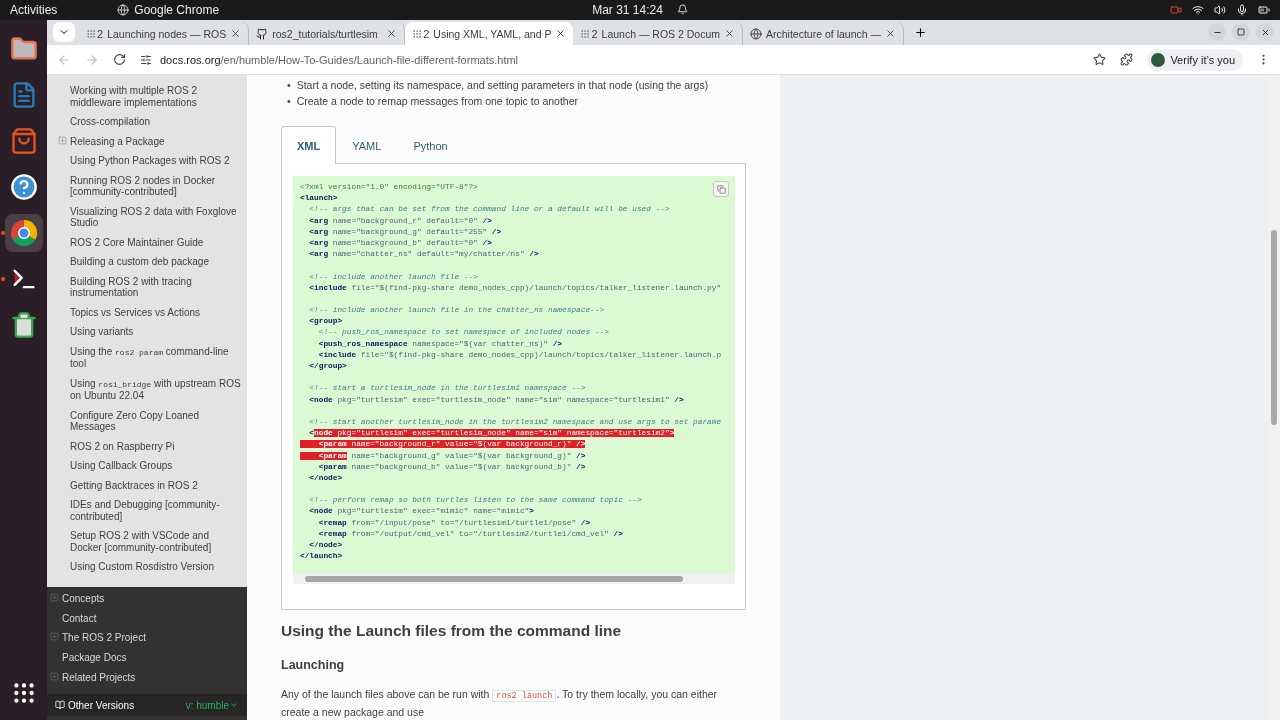  Describe the element at coordinates (145, 262) in the screenshot. I see `sidebar-link: Building a custom deb package` at that location.